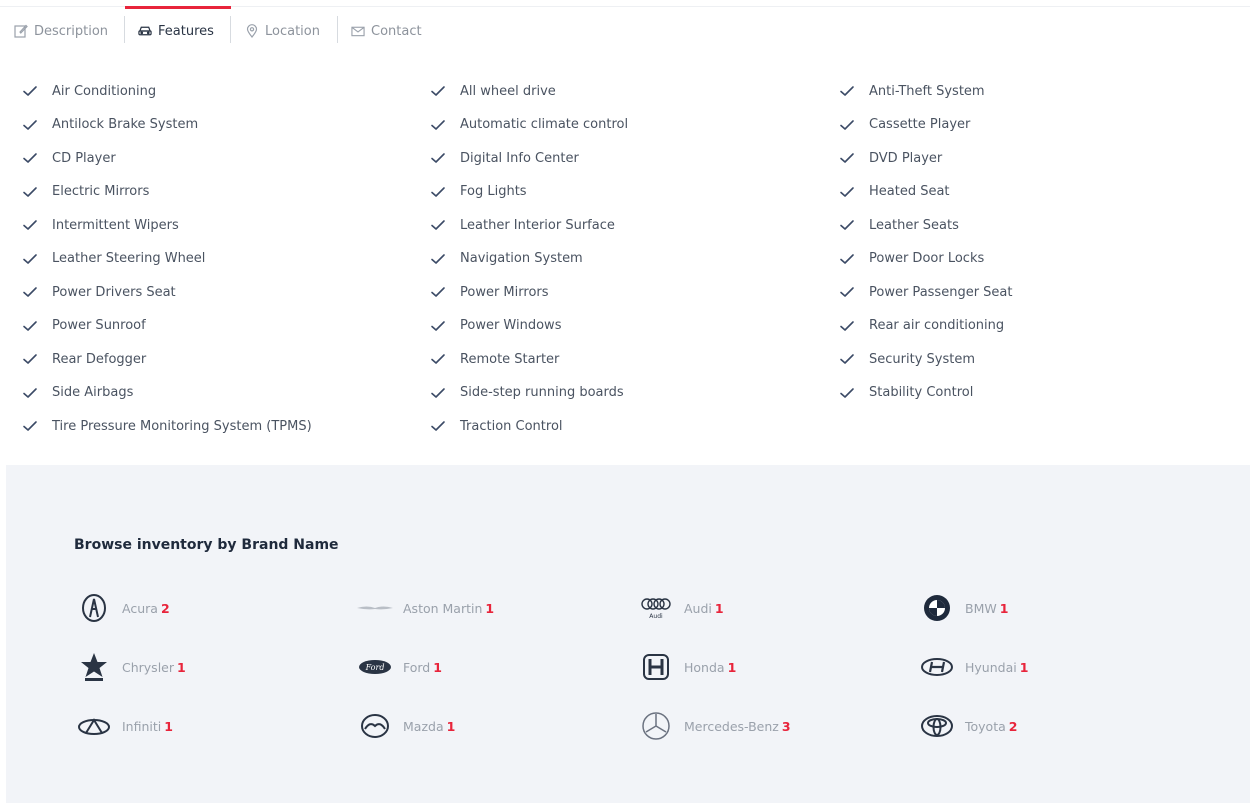 Image resolution: width=1250 pixels, height=803 pixels. Describe the element at coordinates (511, 325) in the screenshot. I see `feature-label: Power Windows` at that location.